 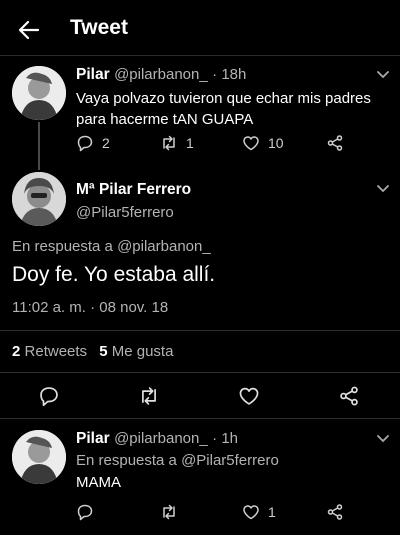 I want to click on retweet-button: 1, so click(x=177, y=143).